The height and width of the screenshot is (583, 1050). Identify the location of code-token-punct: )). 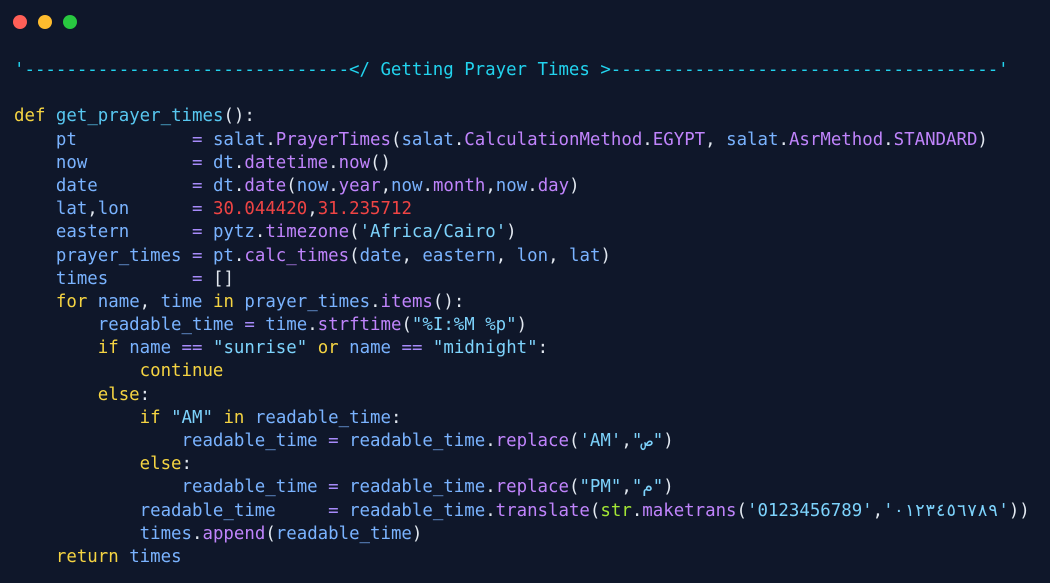
(1019, 510).